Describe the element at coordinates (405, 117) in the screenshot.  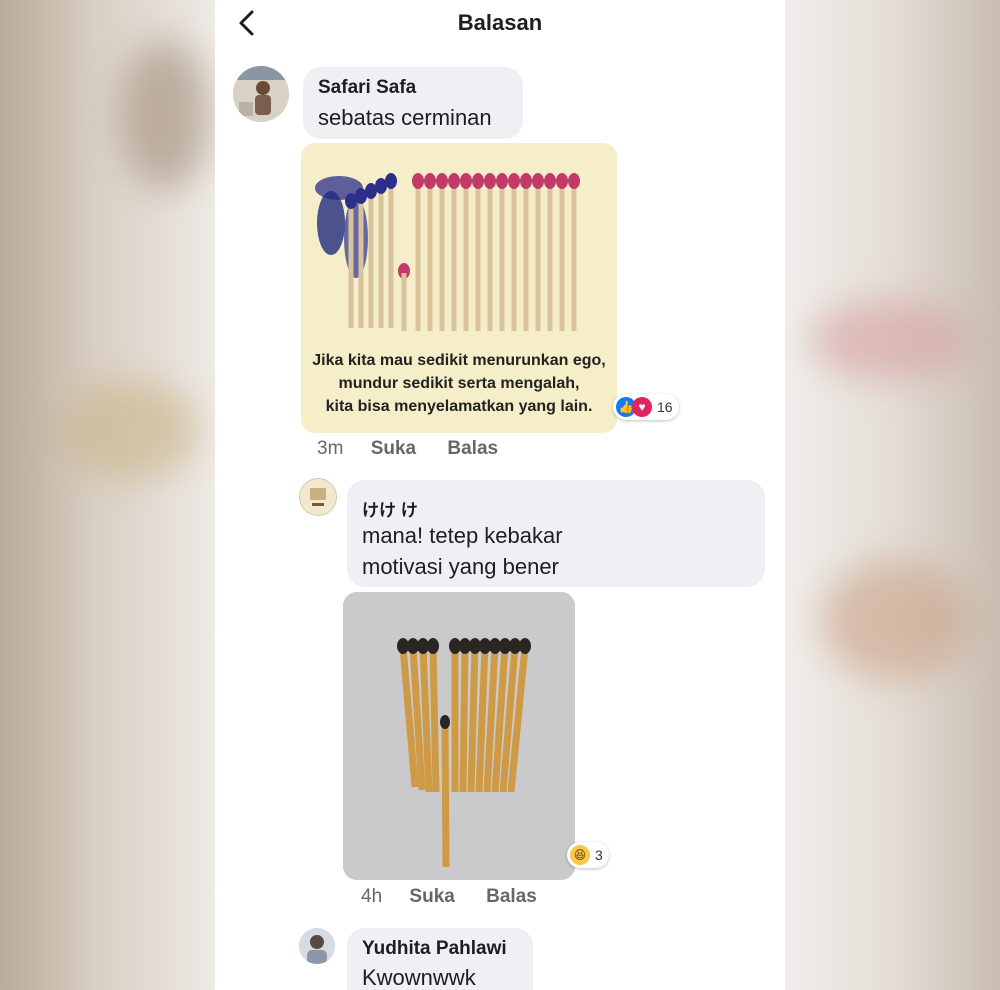
I see `comment-text: sebatas cerminan` at that location.